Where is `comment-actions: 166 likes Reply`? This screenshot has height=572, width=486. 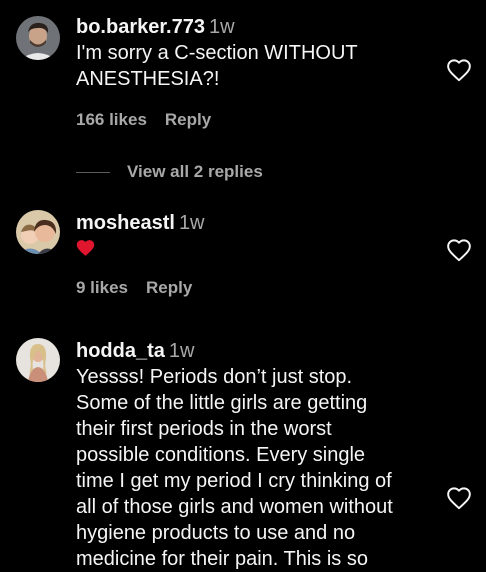 comment-actions: 166 likes Reply is located at coordinates (143, 120).